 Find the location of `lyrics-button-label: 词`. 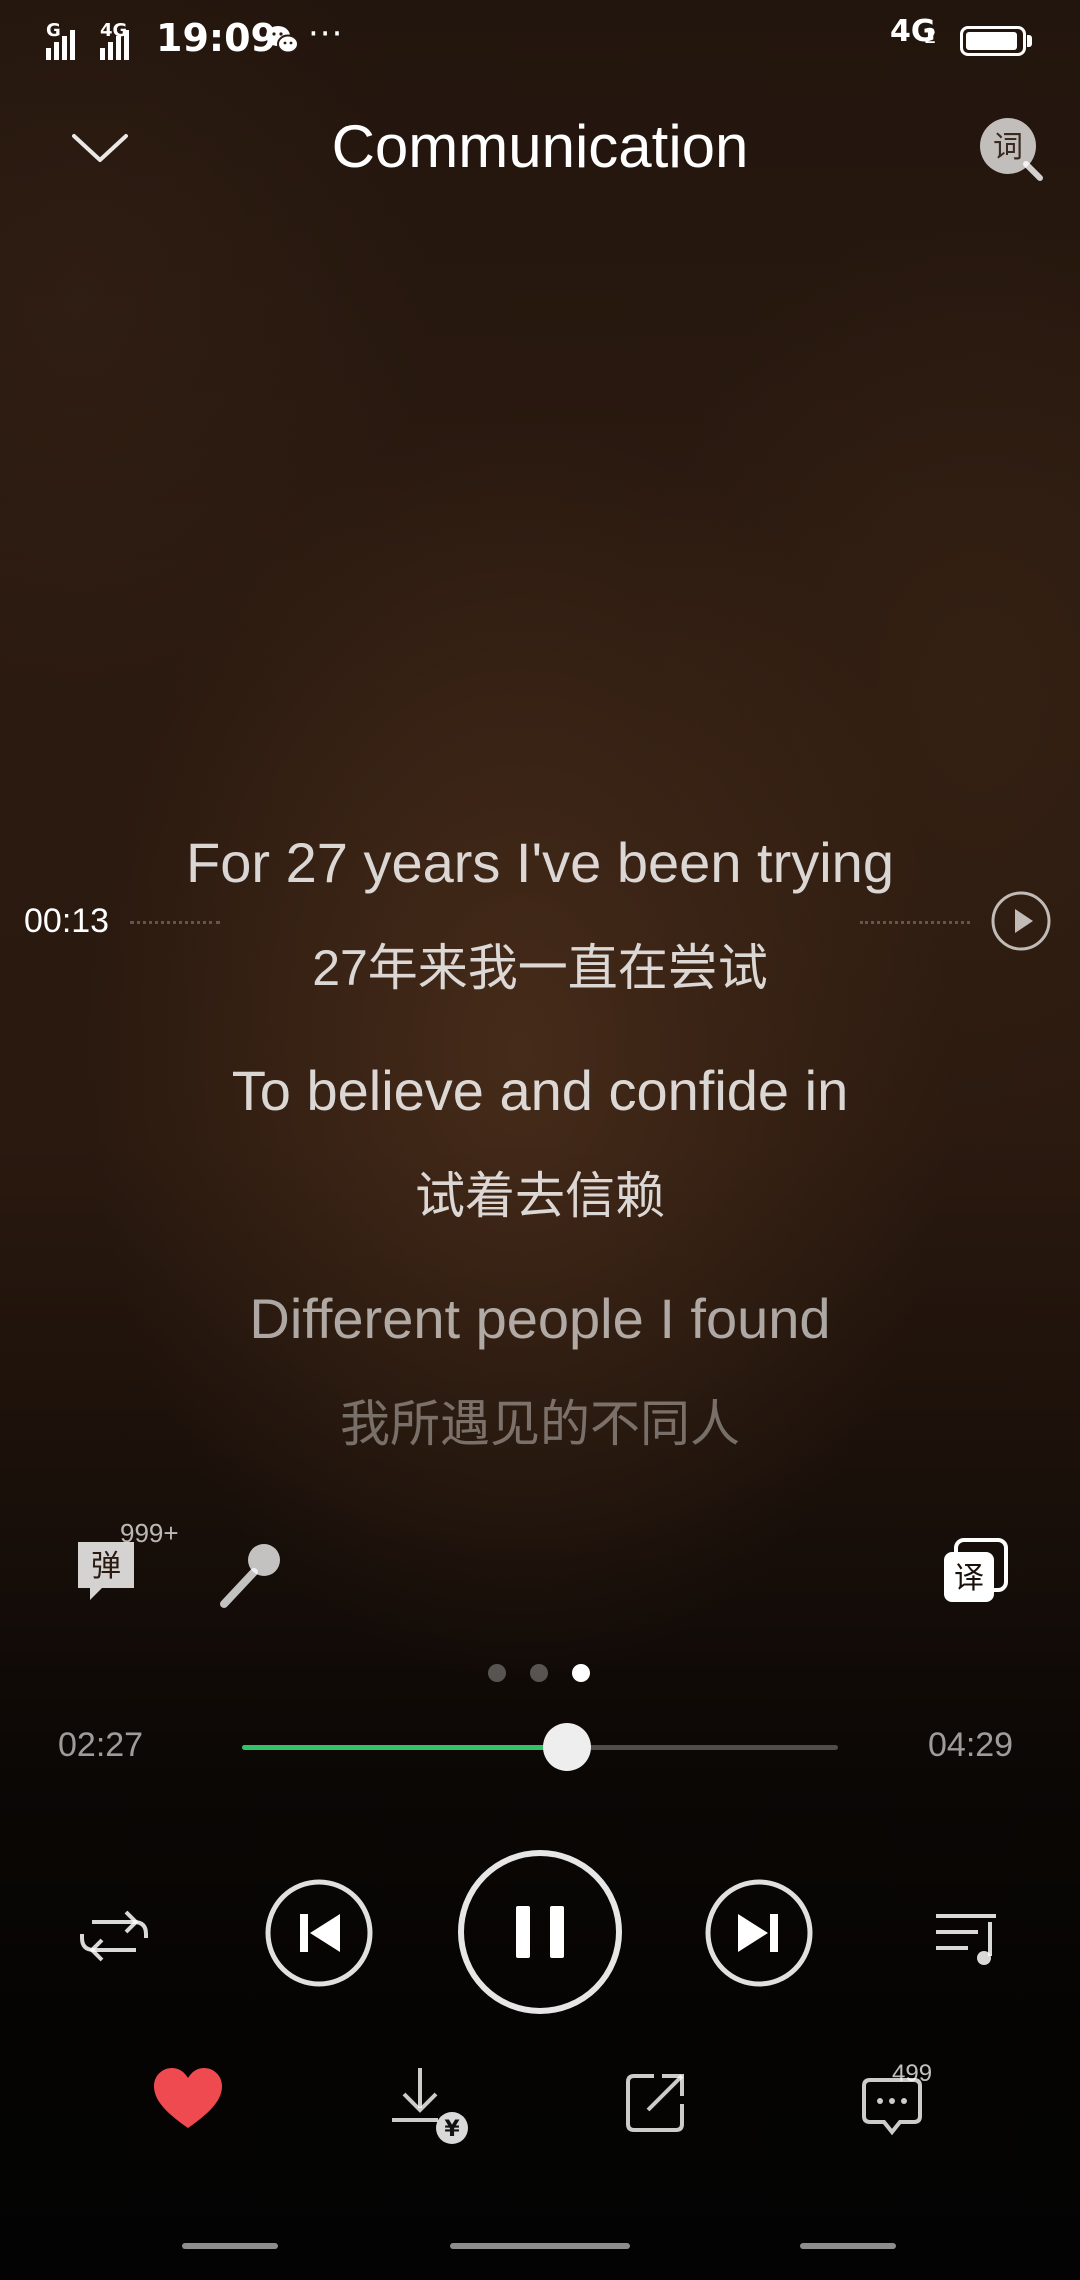

lyrics-button-label: 词 is located at coordinates (1008, 147).